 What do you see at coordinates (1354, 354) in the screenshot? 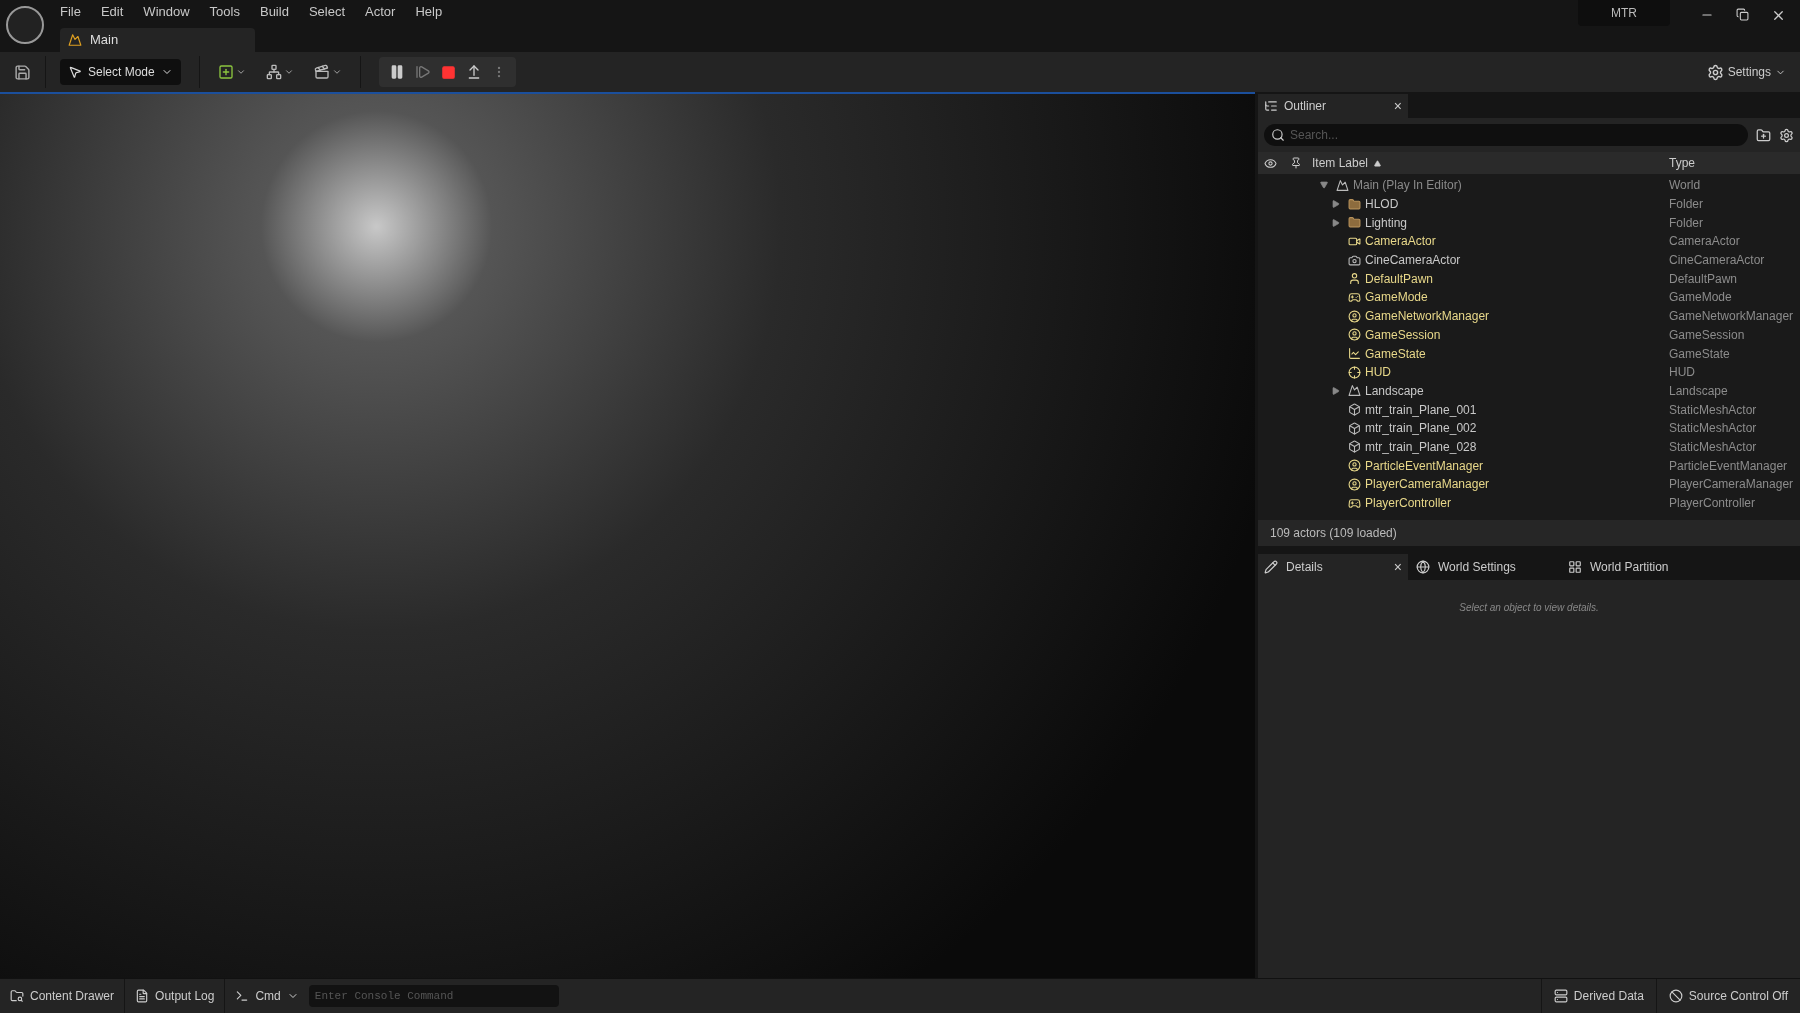
I see `chart-icon` at bounding box center [1354, 354].